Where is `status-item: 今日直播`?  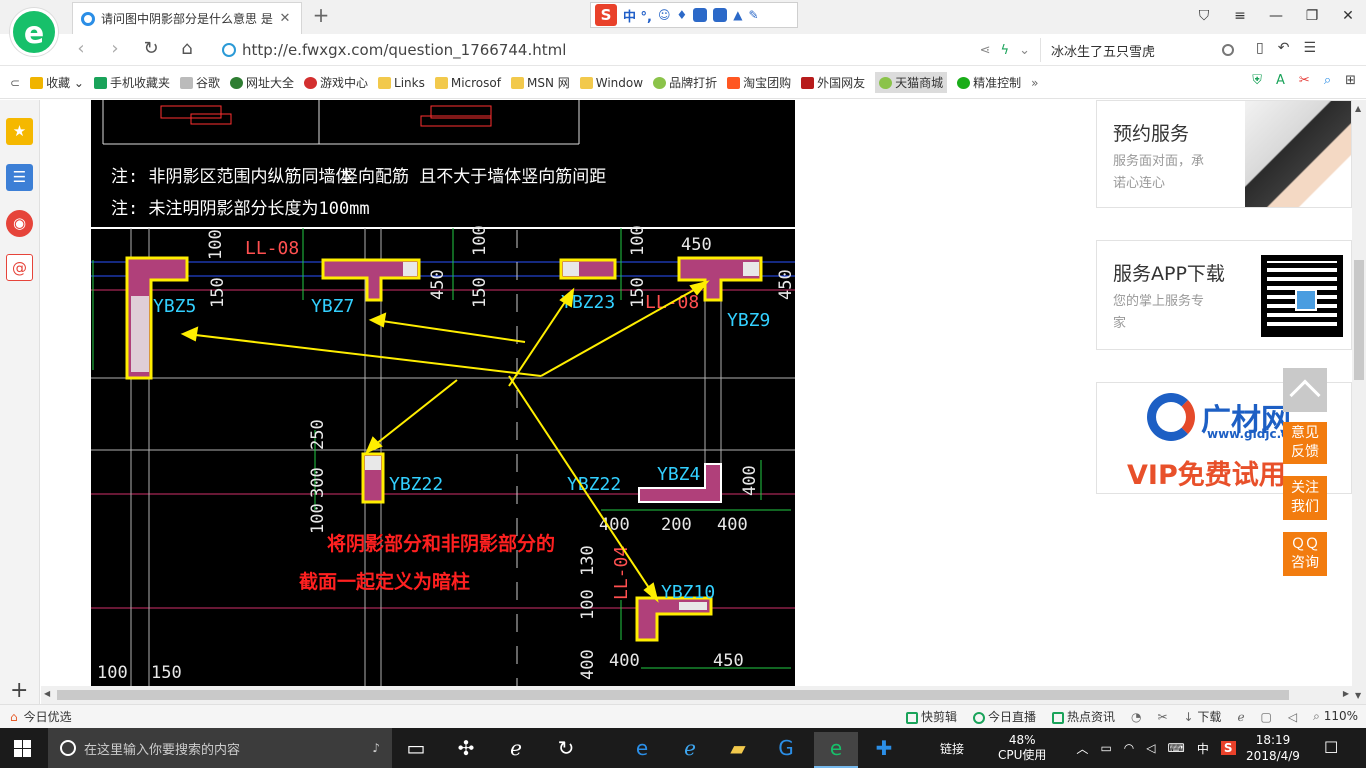 status-item: 今日直播 is located at coordinates (1004, 716).